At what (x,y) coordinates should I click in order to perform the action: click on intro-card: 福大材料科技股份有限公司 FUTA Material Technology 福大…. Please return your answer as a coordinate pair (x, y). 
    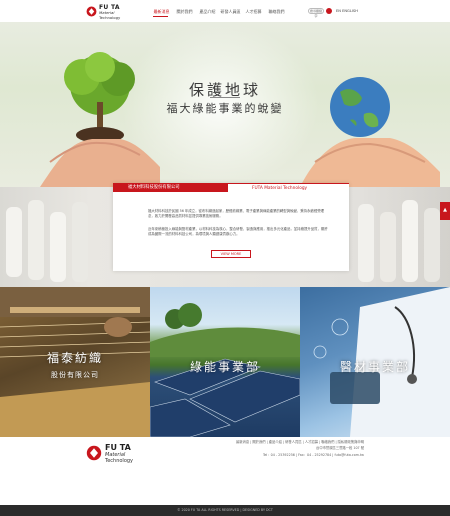
    Looking at the image, I should click on (231, 227).